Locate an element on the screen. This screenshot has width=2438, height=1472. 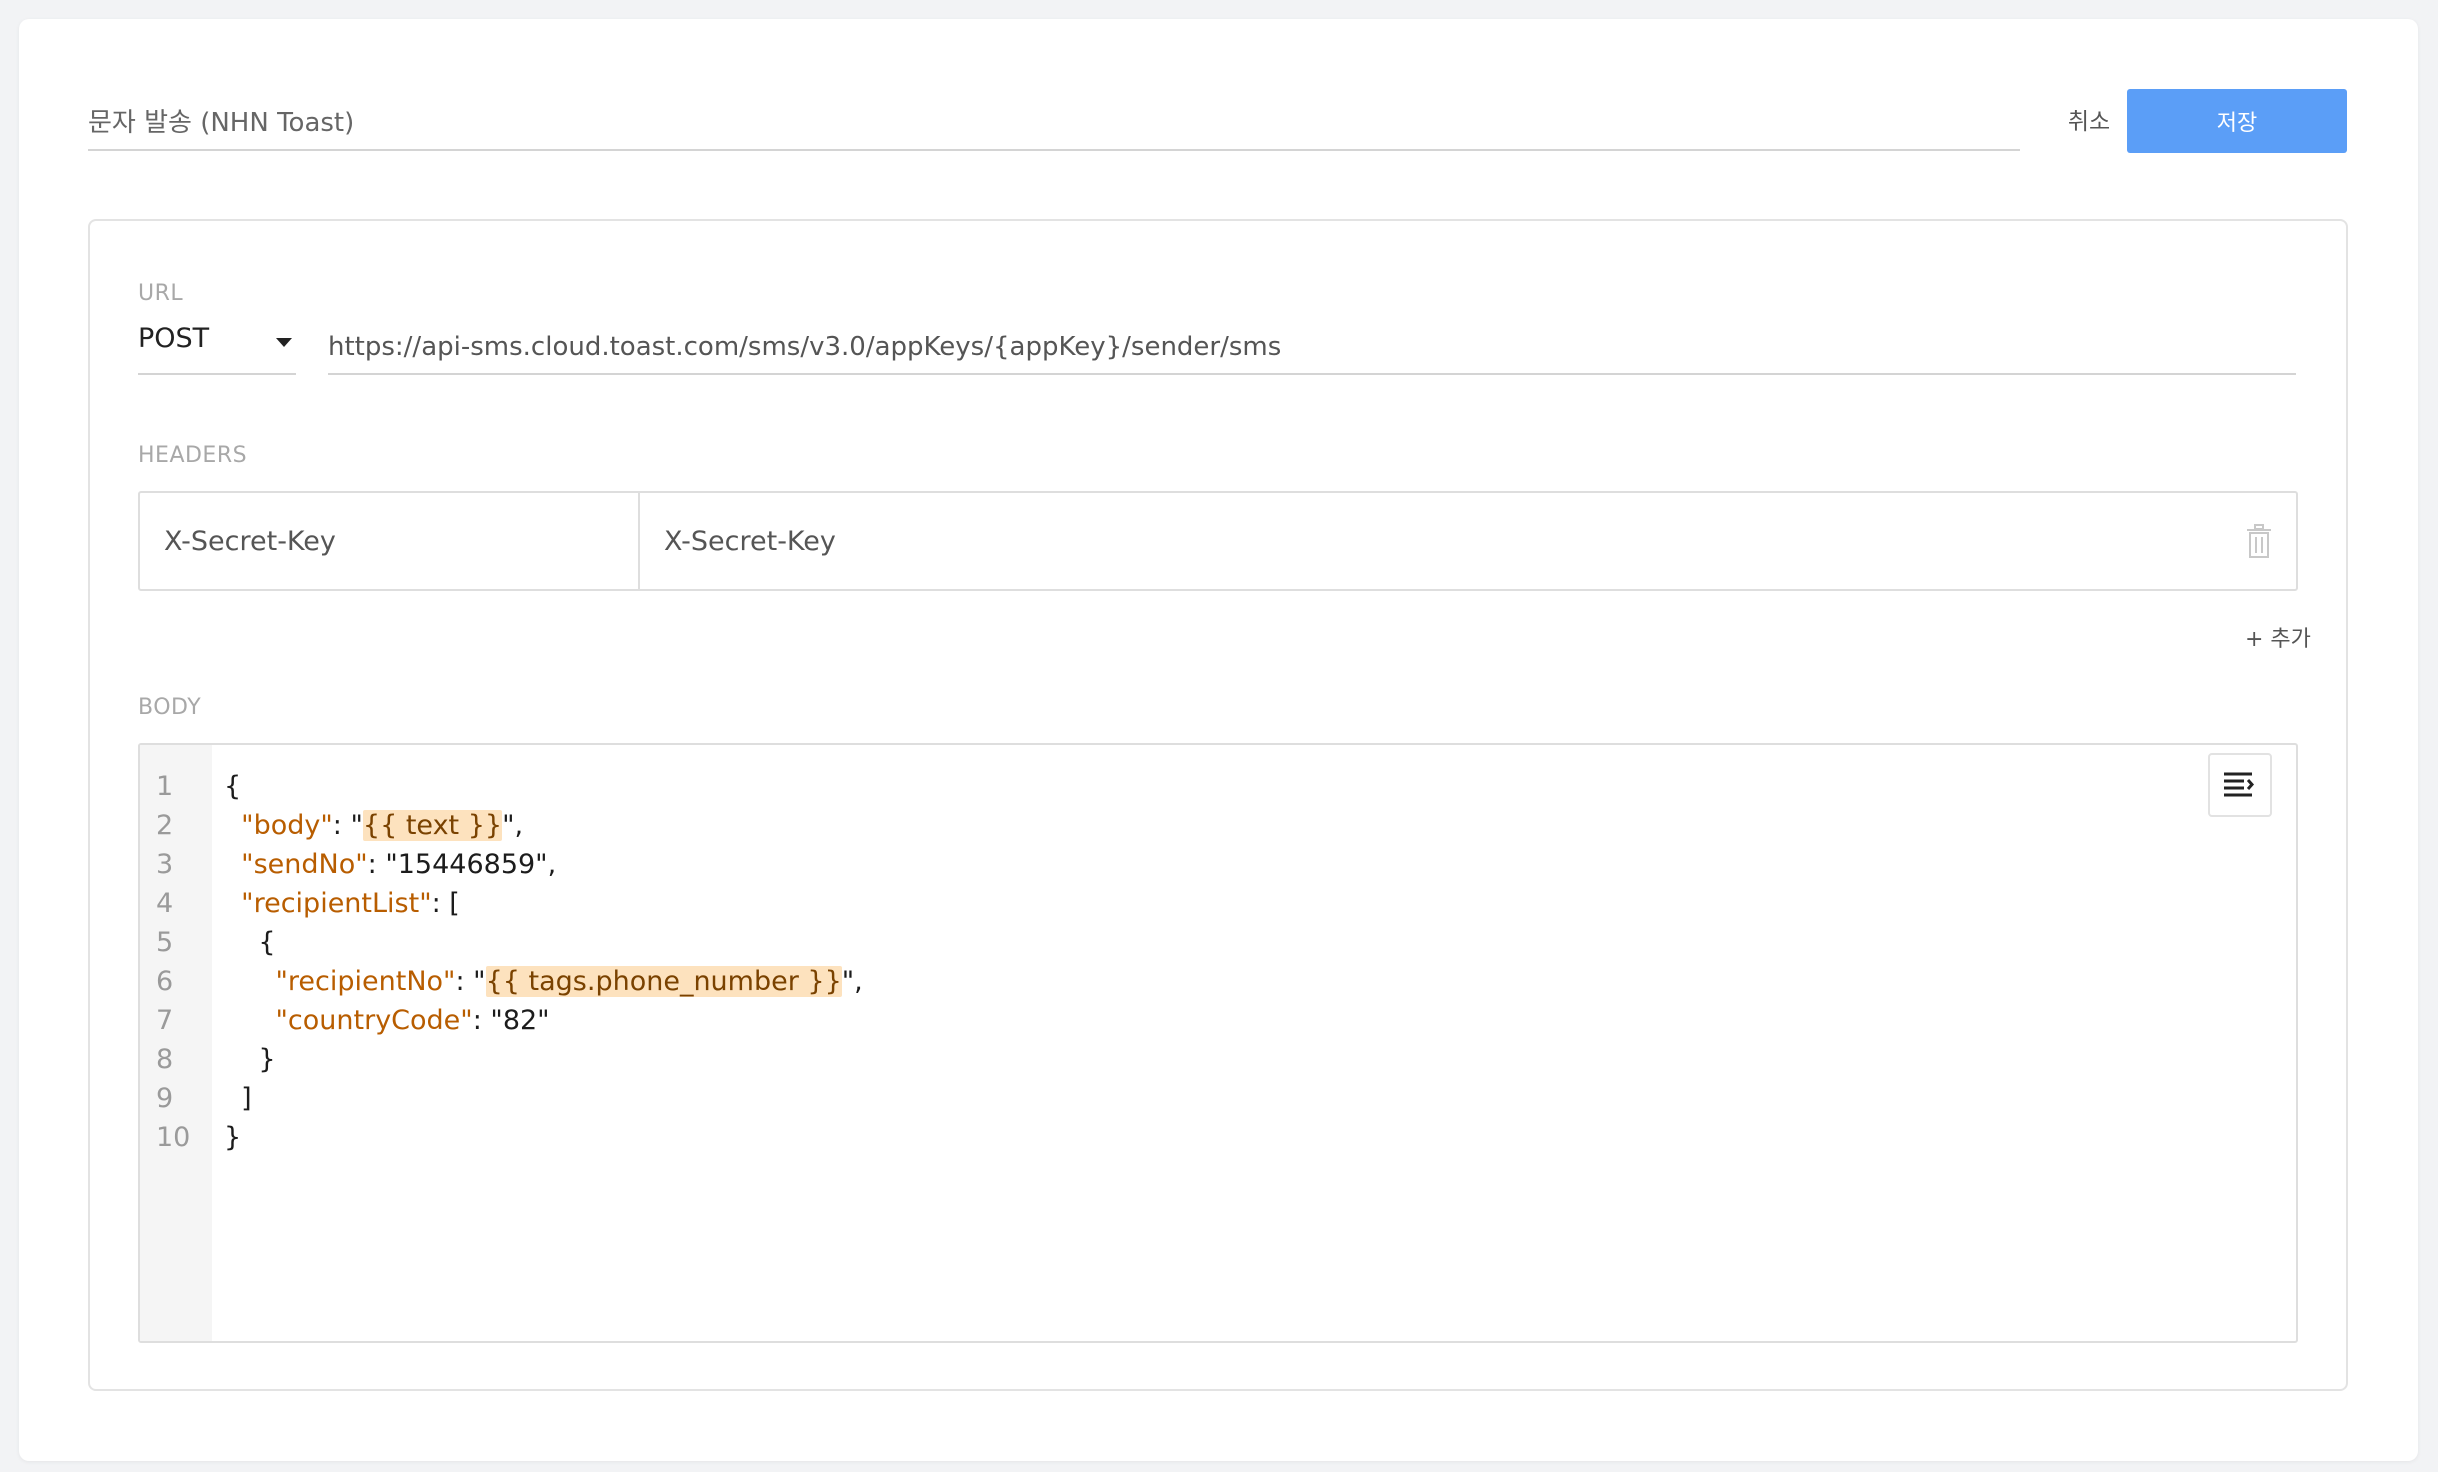
code-line: "countryCode": "82" is located at coordinates (387, 1020).